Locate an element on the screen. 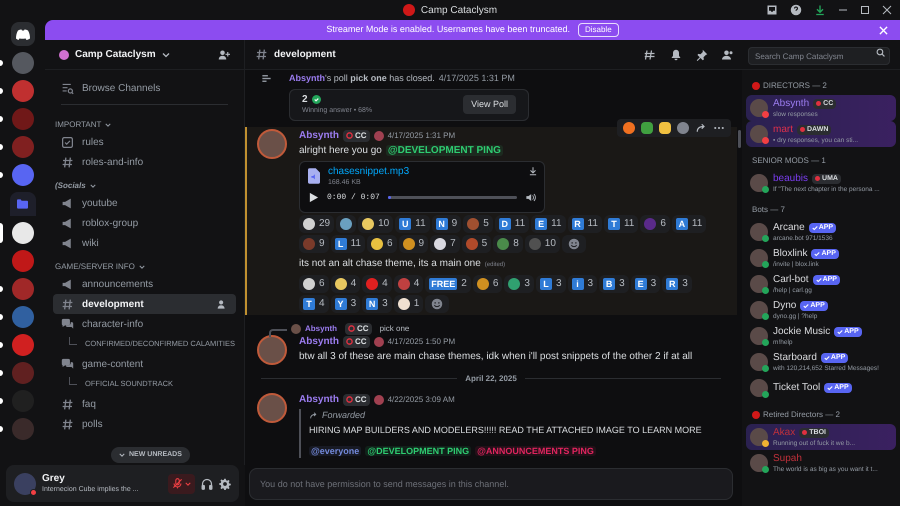 This screenshot has height=506, width=900. fire-emoji-icon is located at coordinates (629, 128).